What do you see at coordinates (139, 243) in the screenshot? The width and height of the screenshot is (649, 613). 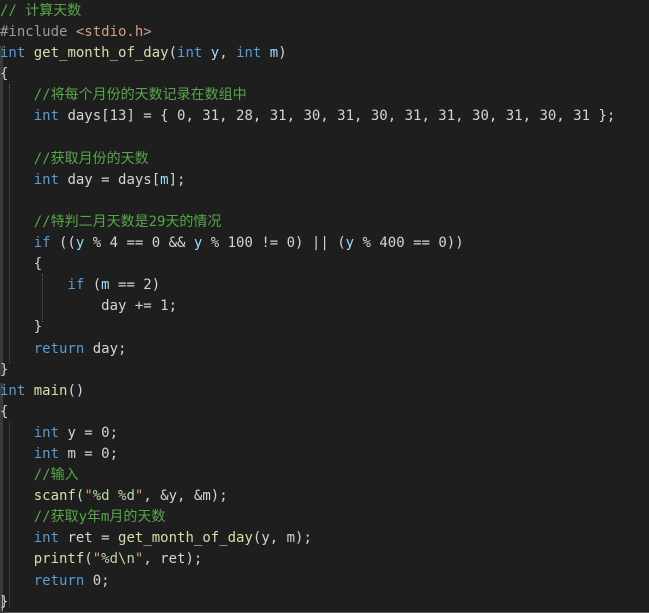 I see `code-token: % 4 == 0 &&` at bounding box center [139, 243].